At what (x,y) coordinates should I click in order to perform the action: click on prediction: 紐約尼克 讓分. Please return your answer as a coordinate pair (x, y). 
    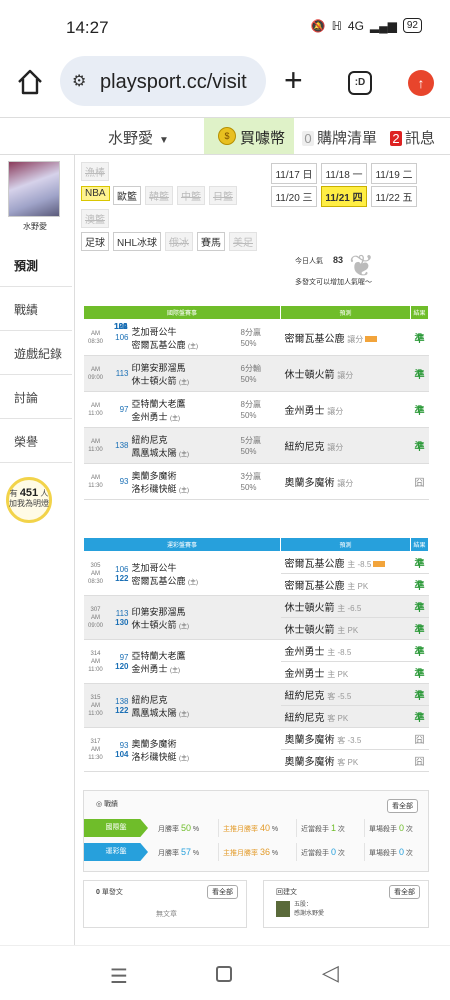
    Looking at the image, I should click on (345, 445).